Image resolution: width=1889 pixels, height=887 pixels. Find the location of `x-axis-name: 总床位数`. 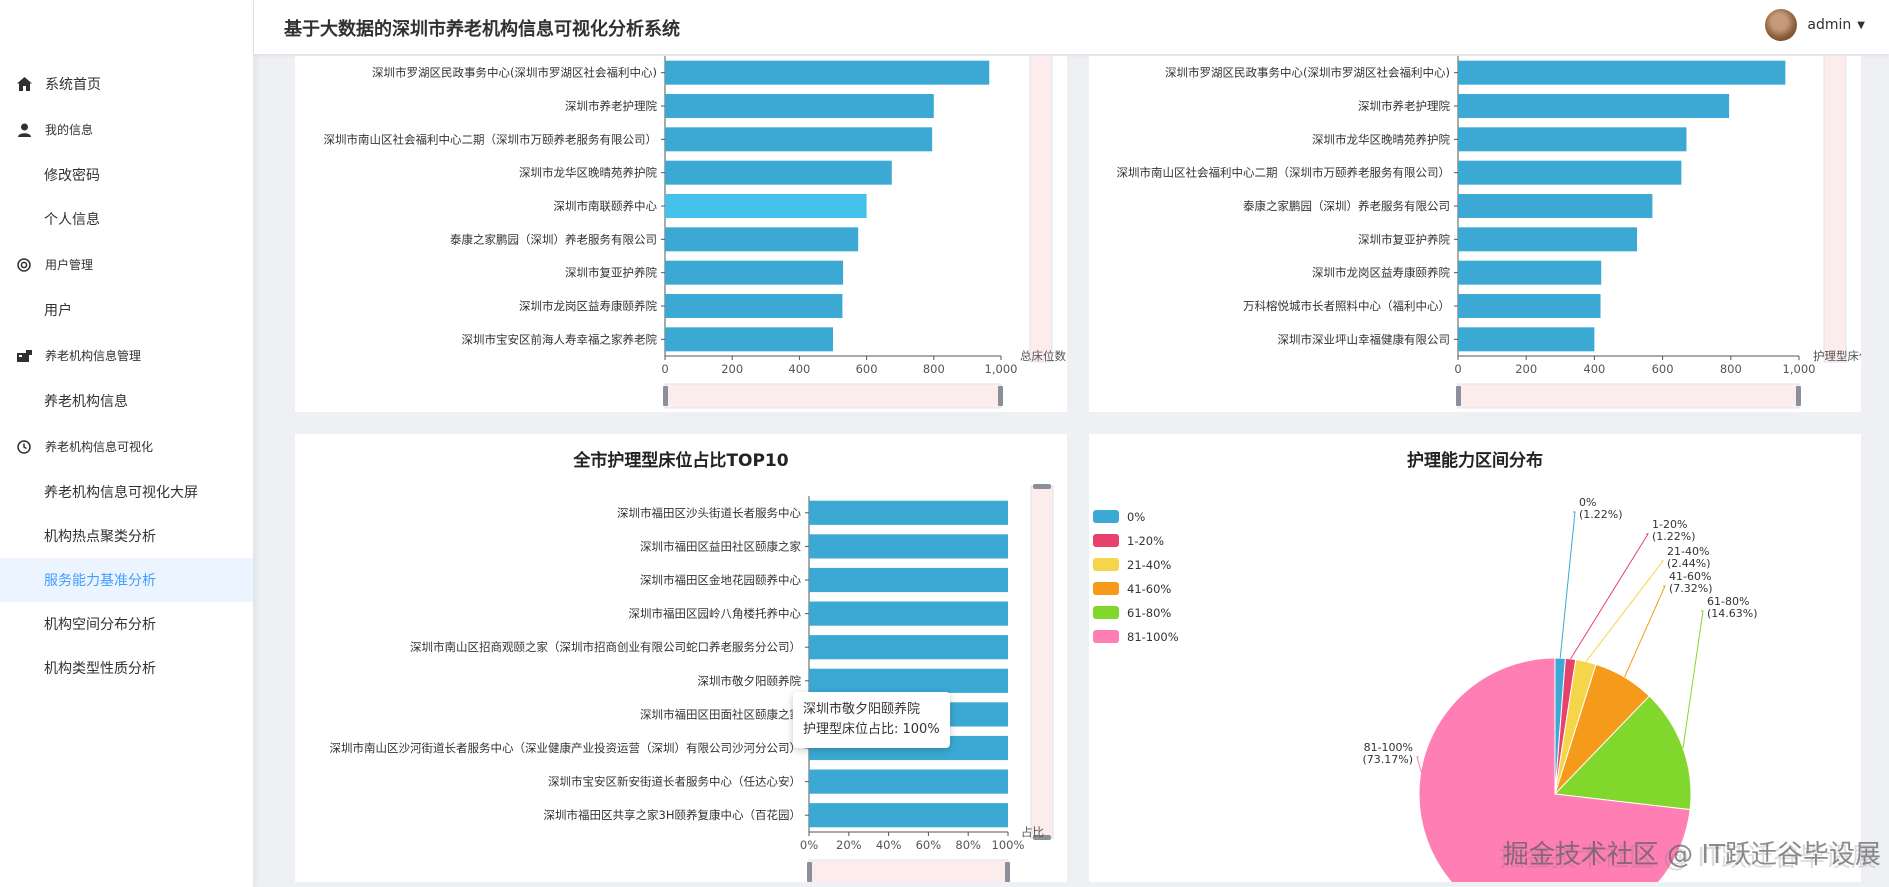

x-axis-name: 总床位数 is located at coordinates (1043, 356).